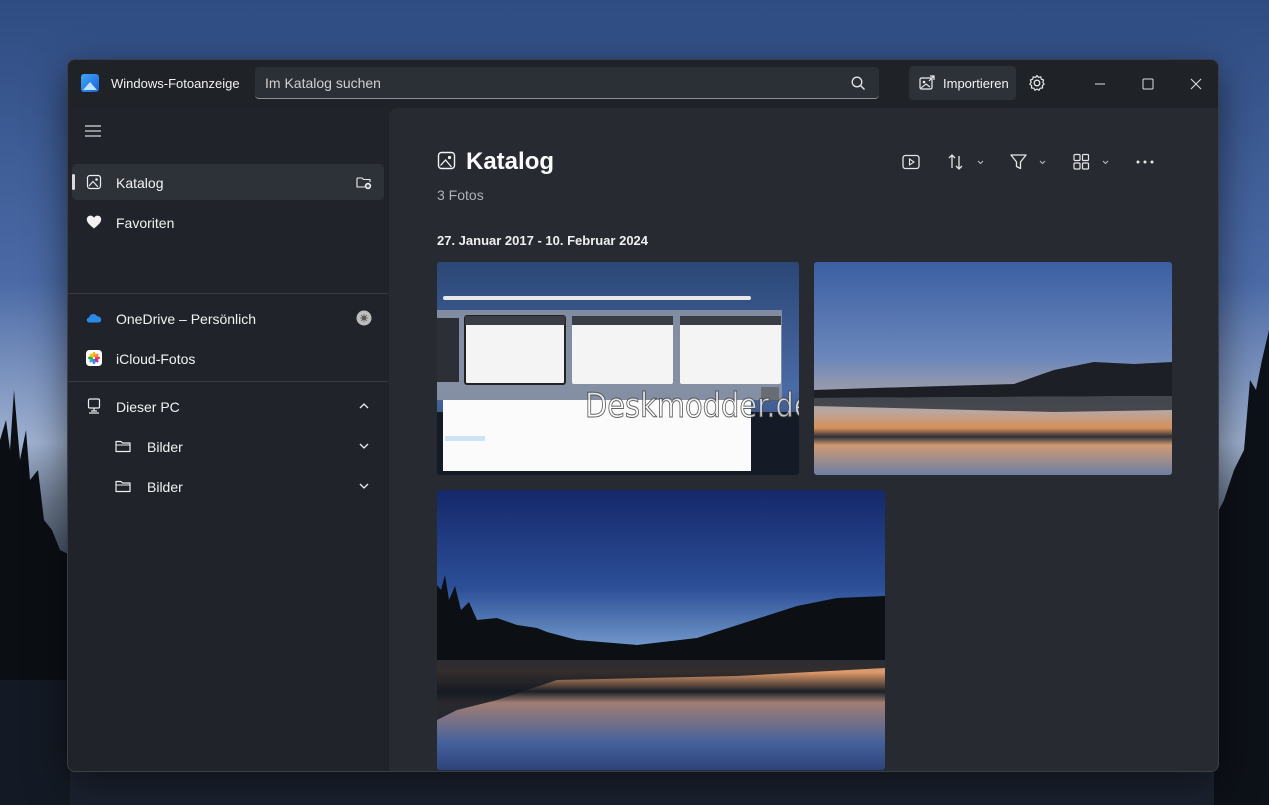 The width and height of the screenshot is (1269, 805). What do you see at coordinates (148, 407) in the screenshot?
I see `sidebar-item-label: Dieser PC` at bounding box center [148, 407].